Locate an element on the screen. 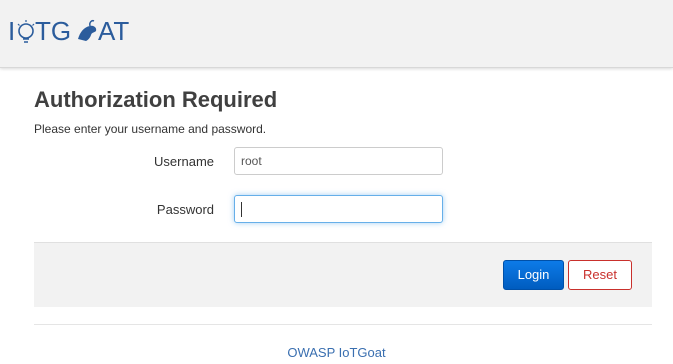  footer-link: OWASP IoTGoat is located at coordinates (336, 352).